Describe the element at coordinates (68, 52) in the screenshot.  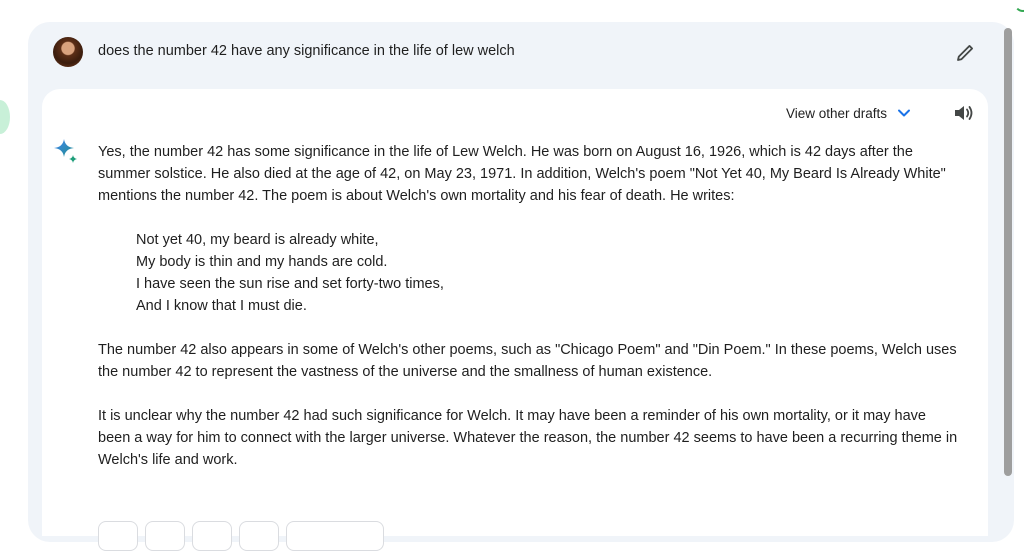
I see `user-avatar` at that location.